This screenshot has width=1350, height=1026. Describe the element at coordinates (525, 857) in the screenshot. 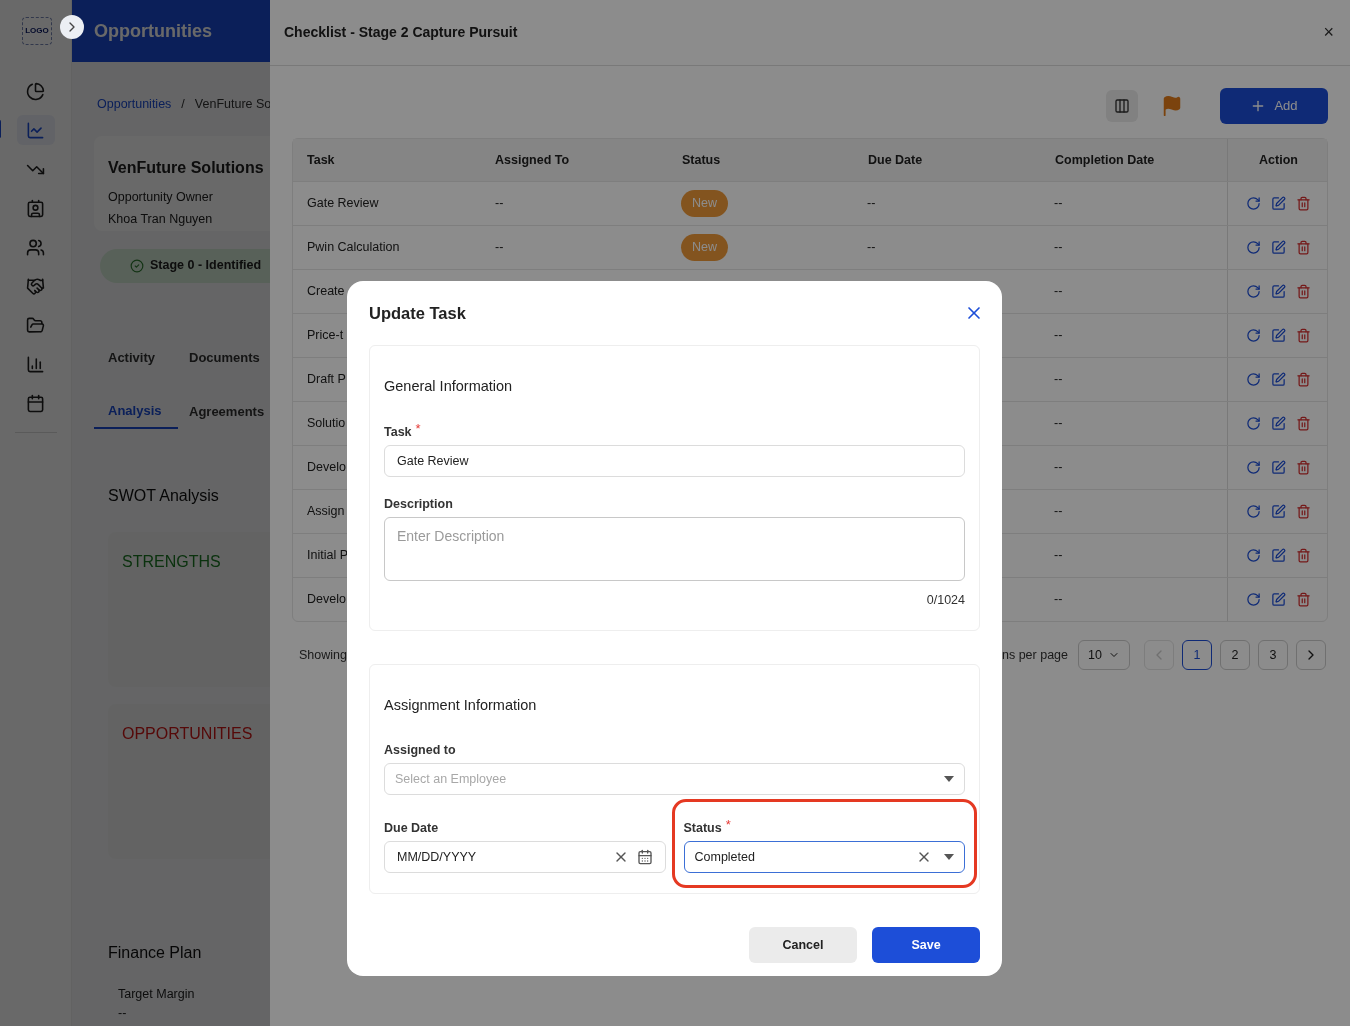

I see `date-field: MM/DD/YYYY` at that location.